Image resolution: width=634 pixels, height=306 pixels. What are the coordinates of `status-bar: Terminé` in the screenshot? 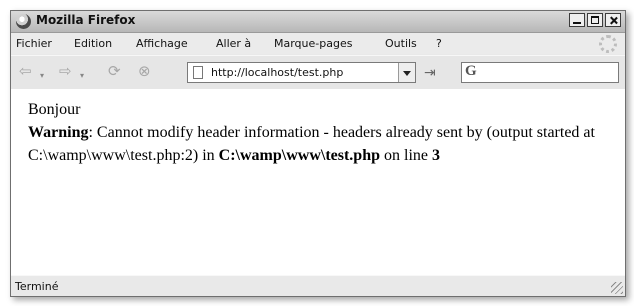 It's located at (318, 285).